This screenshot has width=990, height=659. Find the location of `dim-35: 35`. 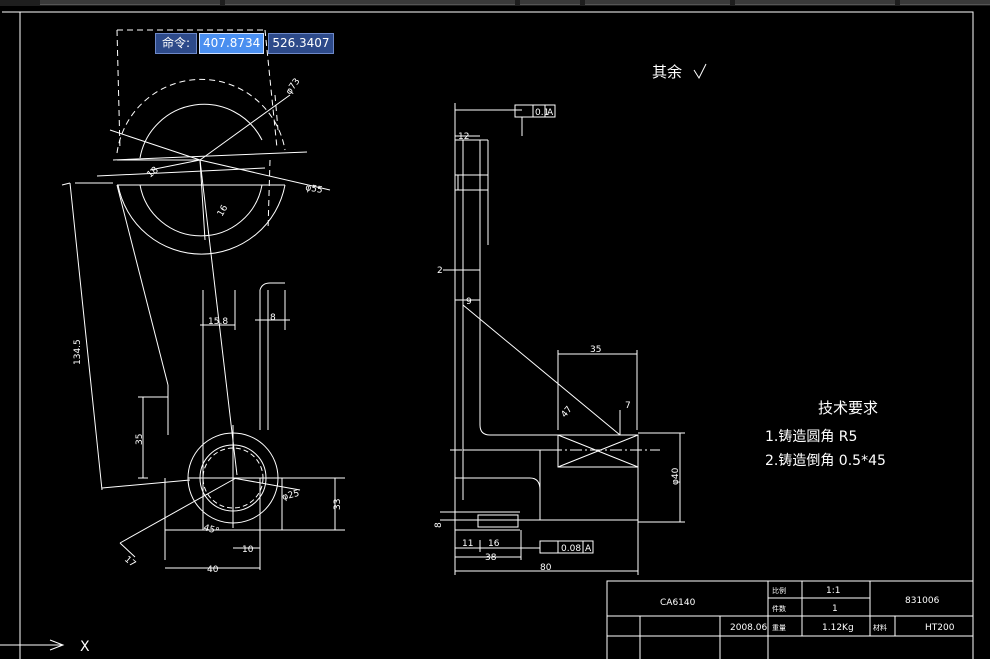

dim-35: 35 is located at coordinates (140, 439).